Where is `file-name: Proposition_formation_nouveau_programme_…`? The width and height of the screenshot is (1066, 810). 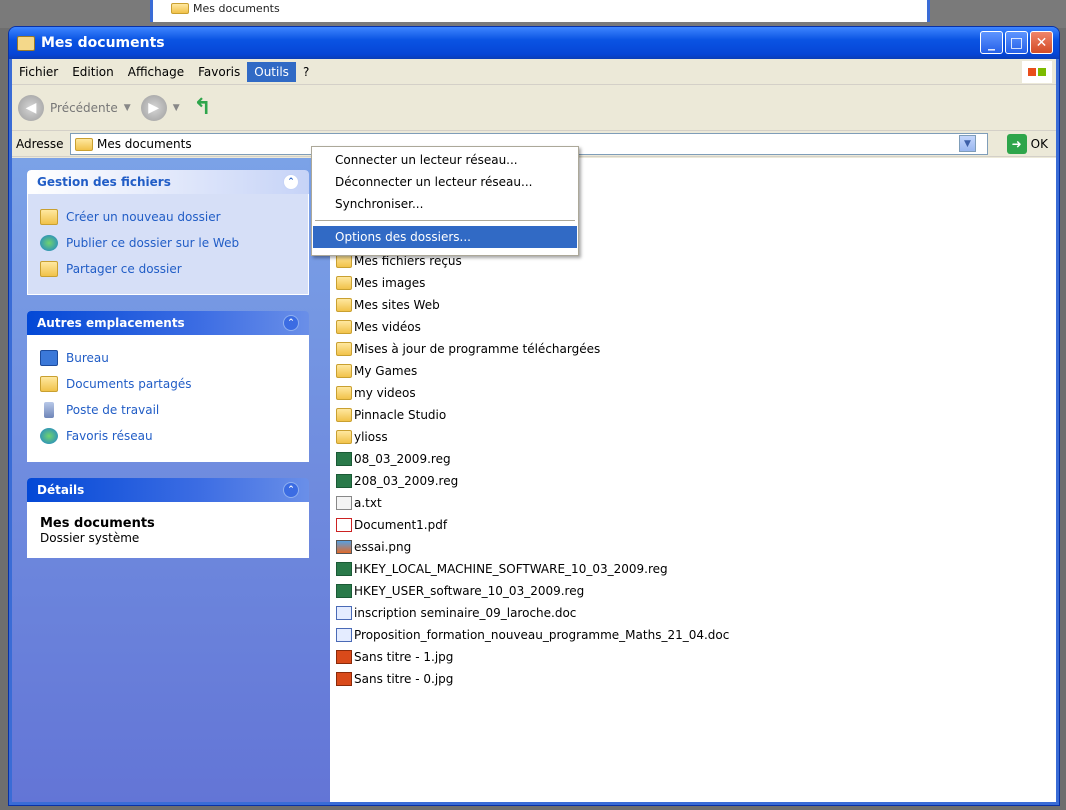 file-name: Proposition_formation_nouveau_programme_… is located at coordinates (542, 635).